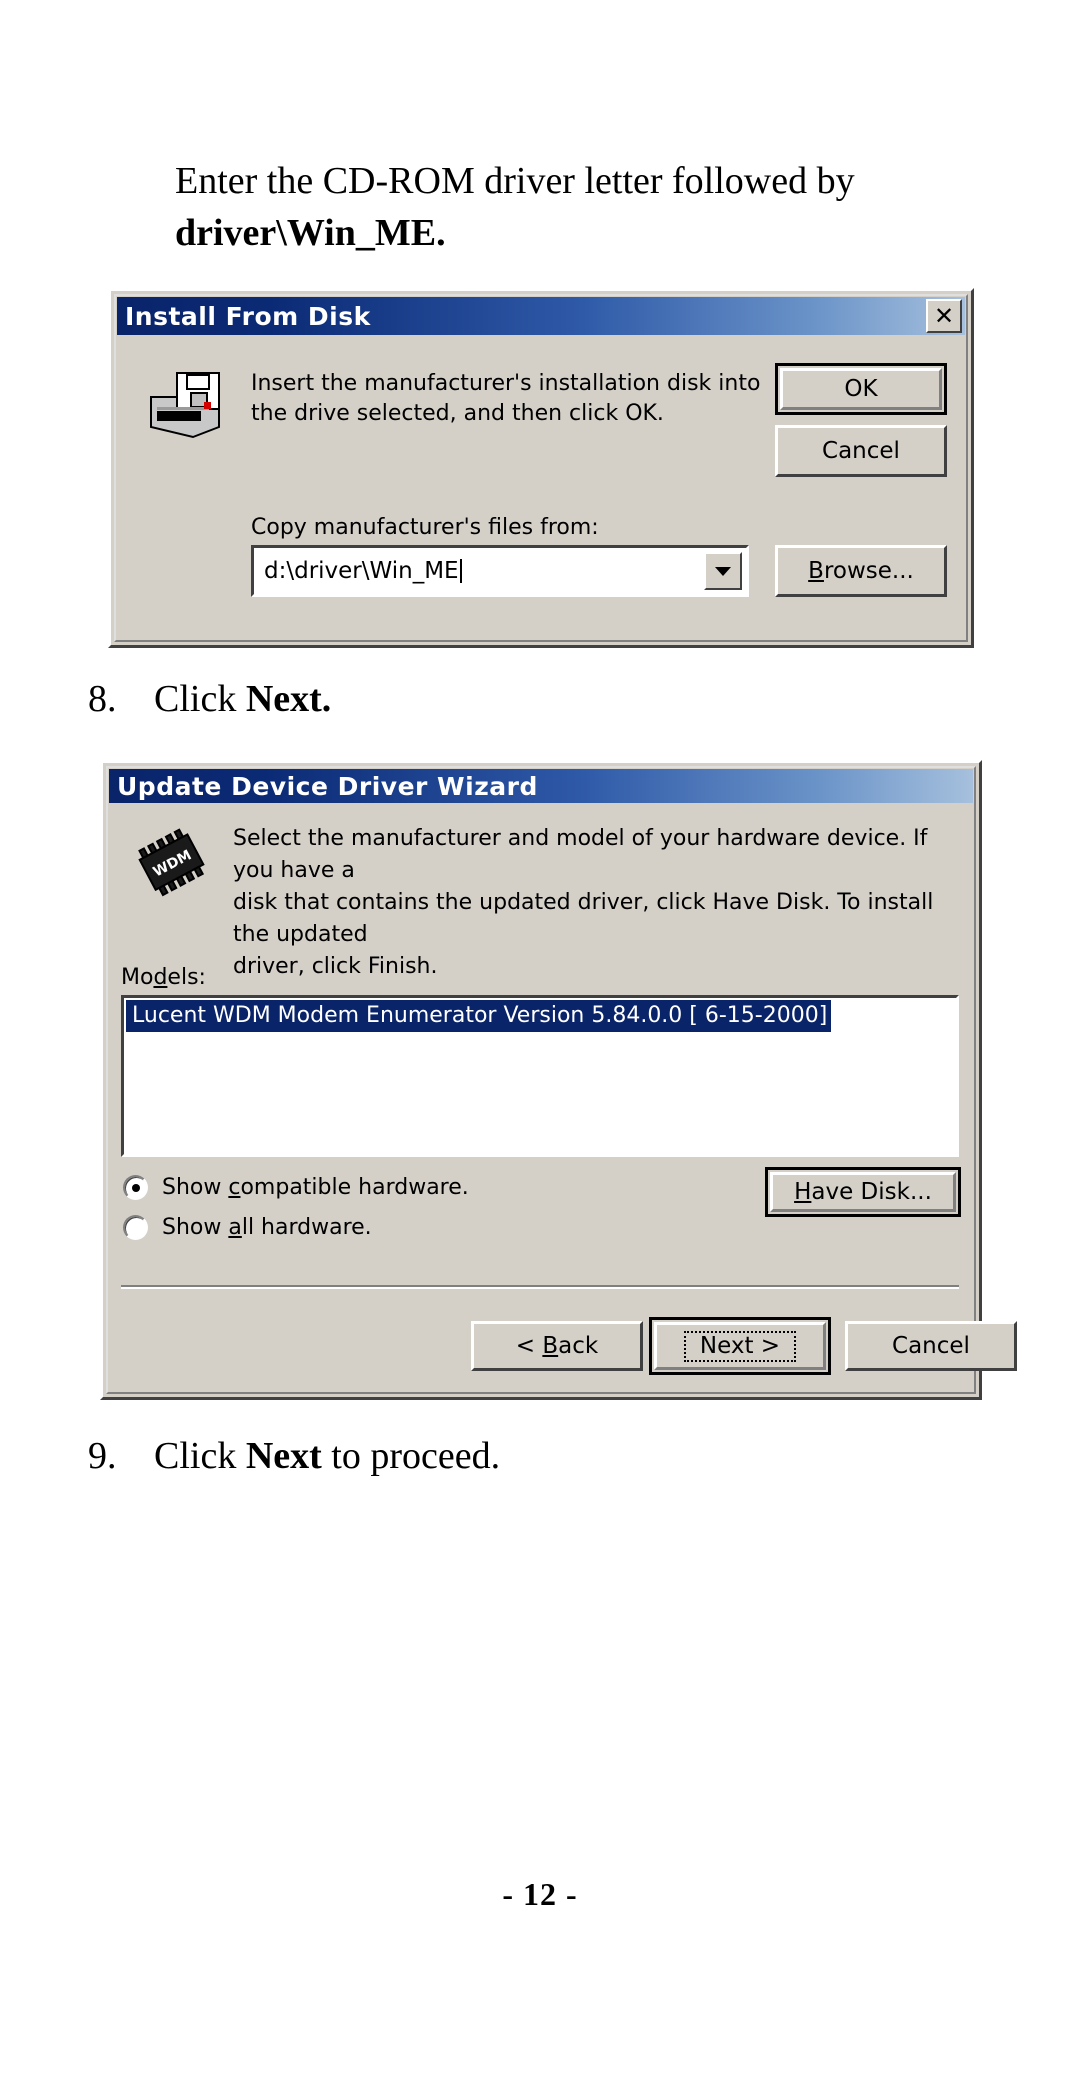 This screenshot has width=1080, height=2097. I want to click on ok-button-label: OK, so click(861, 389).